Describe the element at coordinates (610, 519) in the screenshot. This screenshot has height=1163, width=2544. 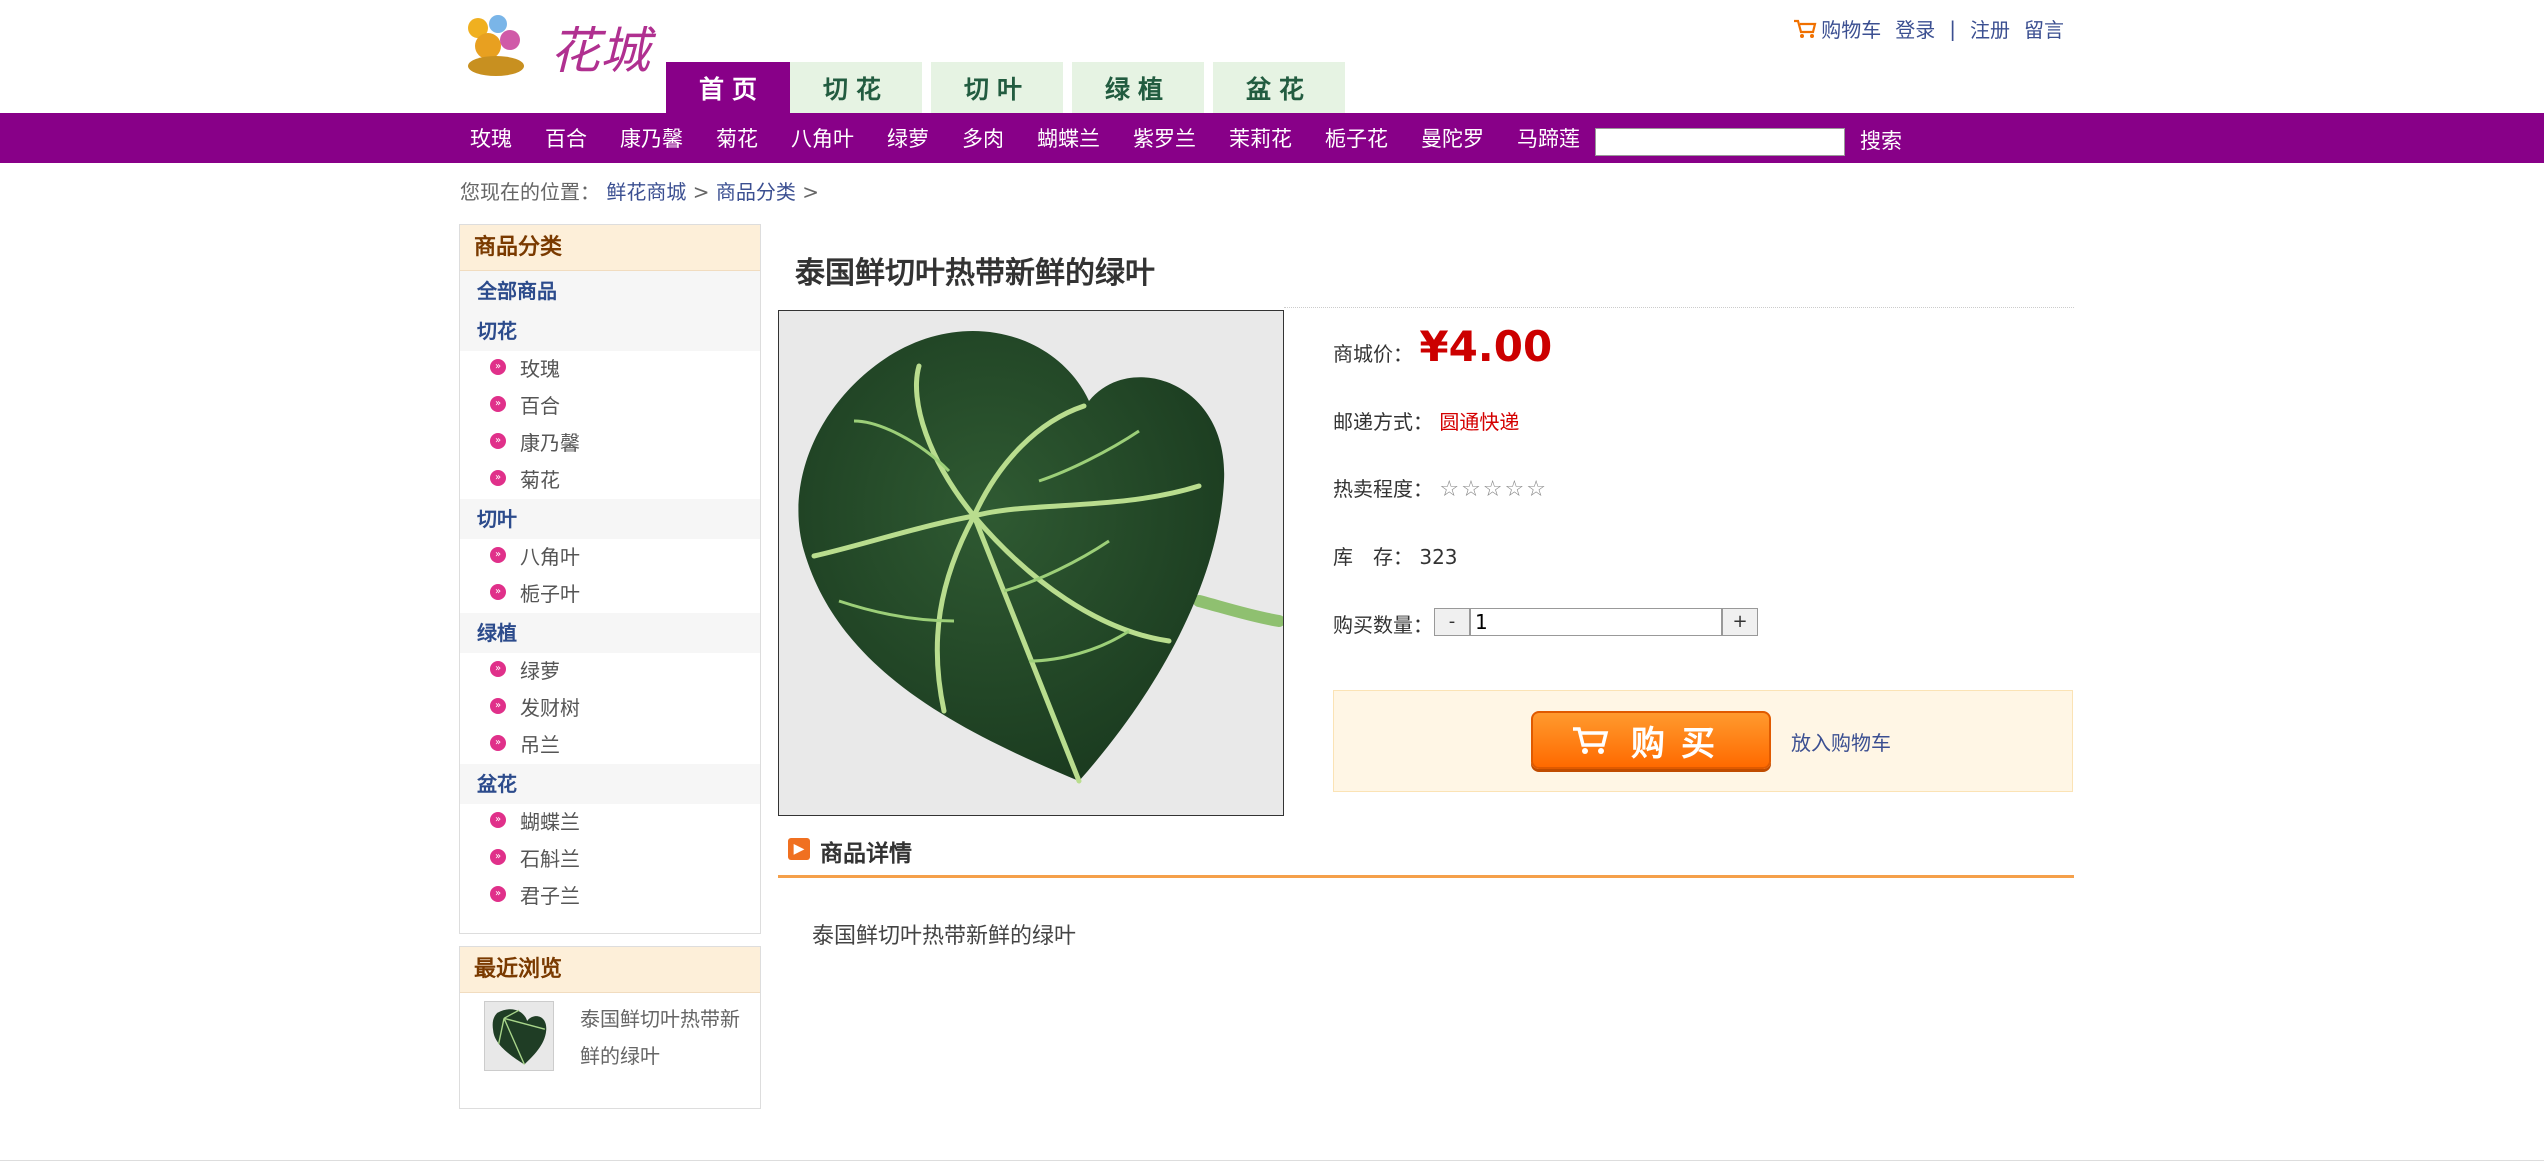
I see `category-group-cut-leaves: 切叶` at that location.